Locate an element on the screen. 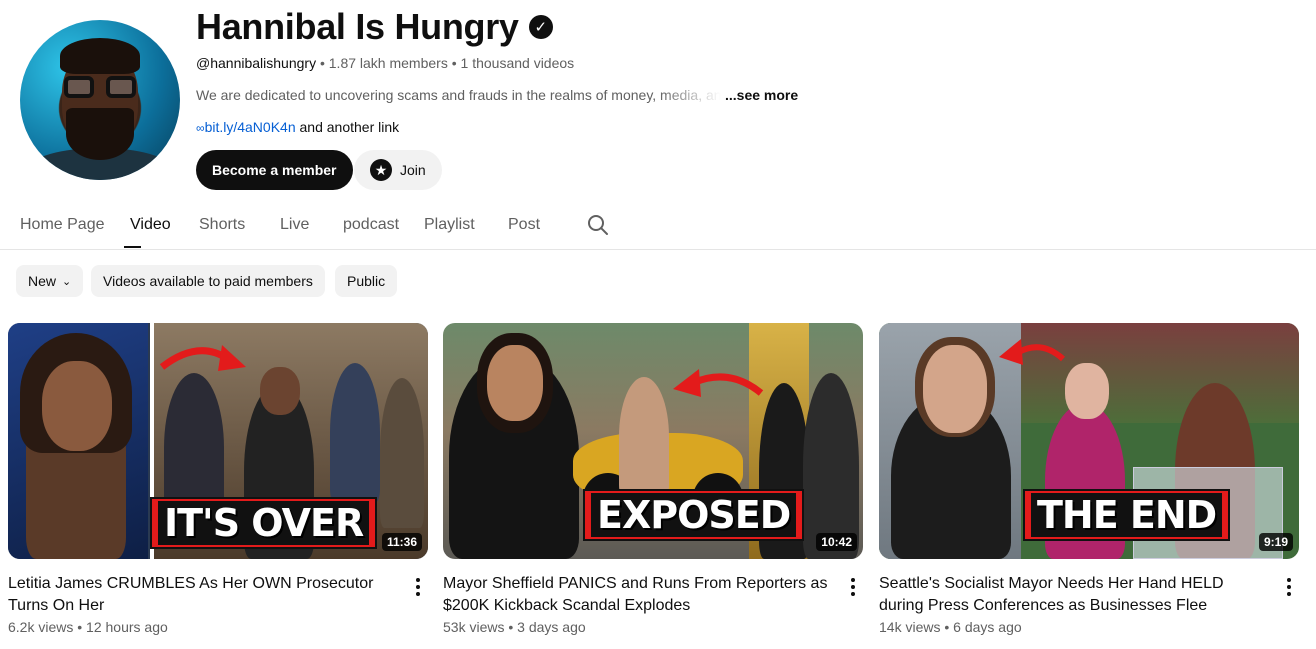 This screenshot has height=649, width=1316. video-meta: 53k views • 3 days ago is located at coordinates (514, 627).